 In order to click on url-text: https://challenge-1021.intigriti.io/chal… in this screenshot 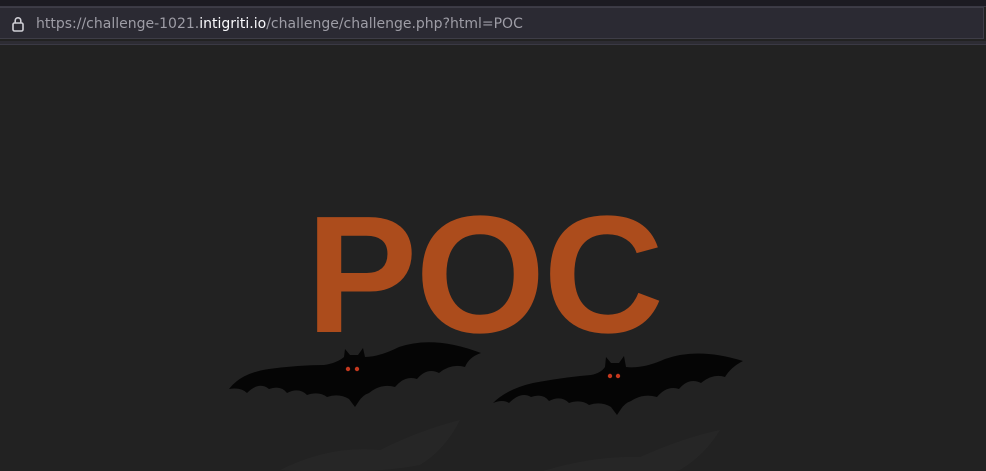, I will do `click(279, 24)`.